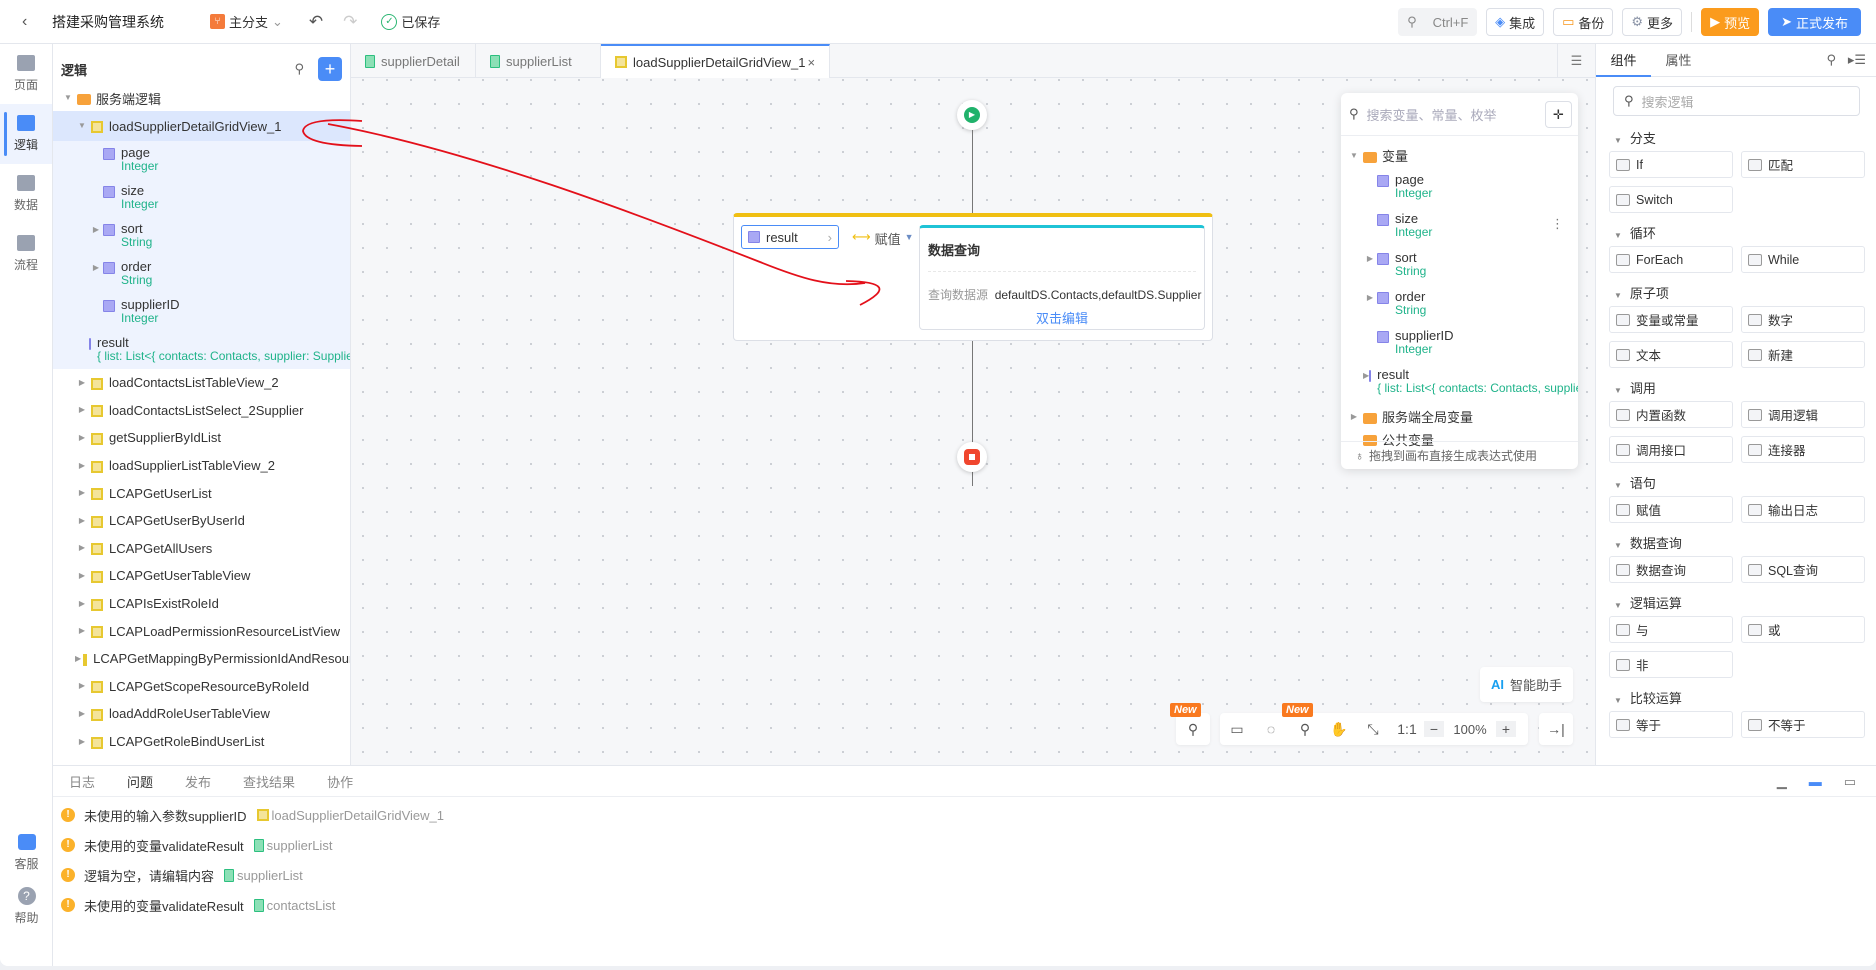 The width and height of the screenshot is (1876, 970). Describe the element at coordinates (1558, 114) in the screenshot. I see `pin-icon: ✛` at that location.